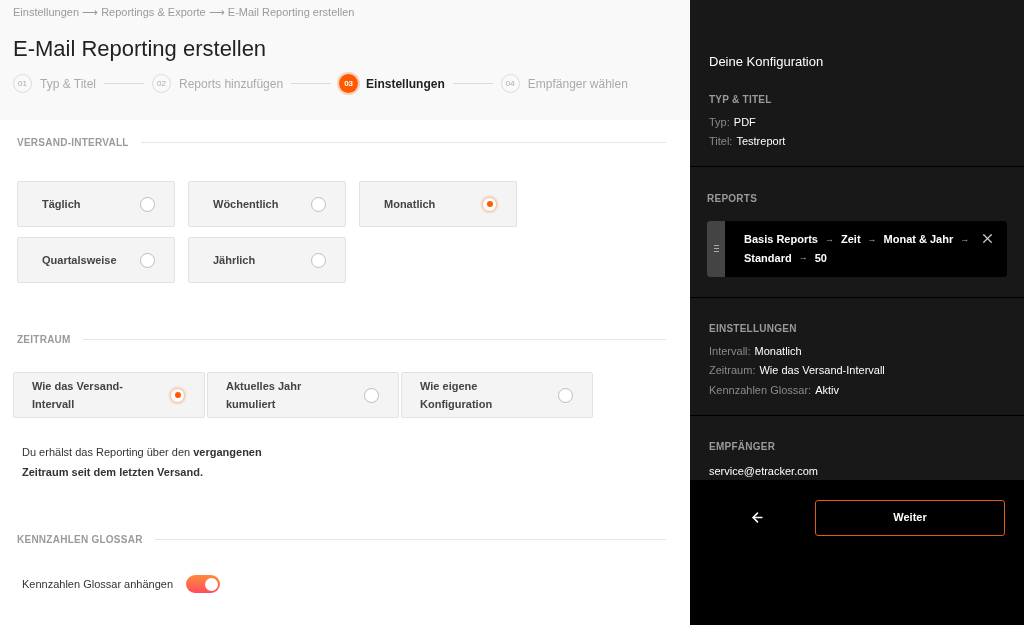 This screenshot has height=625, width=1024. Describe the element at coordinates (768, 258) in the screenshot. I see `report-path-item: Standard` at that location.